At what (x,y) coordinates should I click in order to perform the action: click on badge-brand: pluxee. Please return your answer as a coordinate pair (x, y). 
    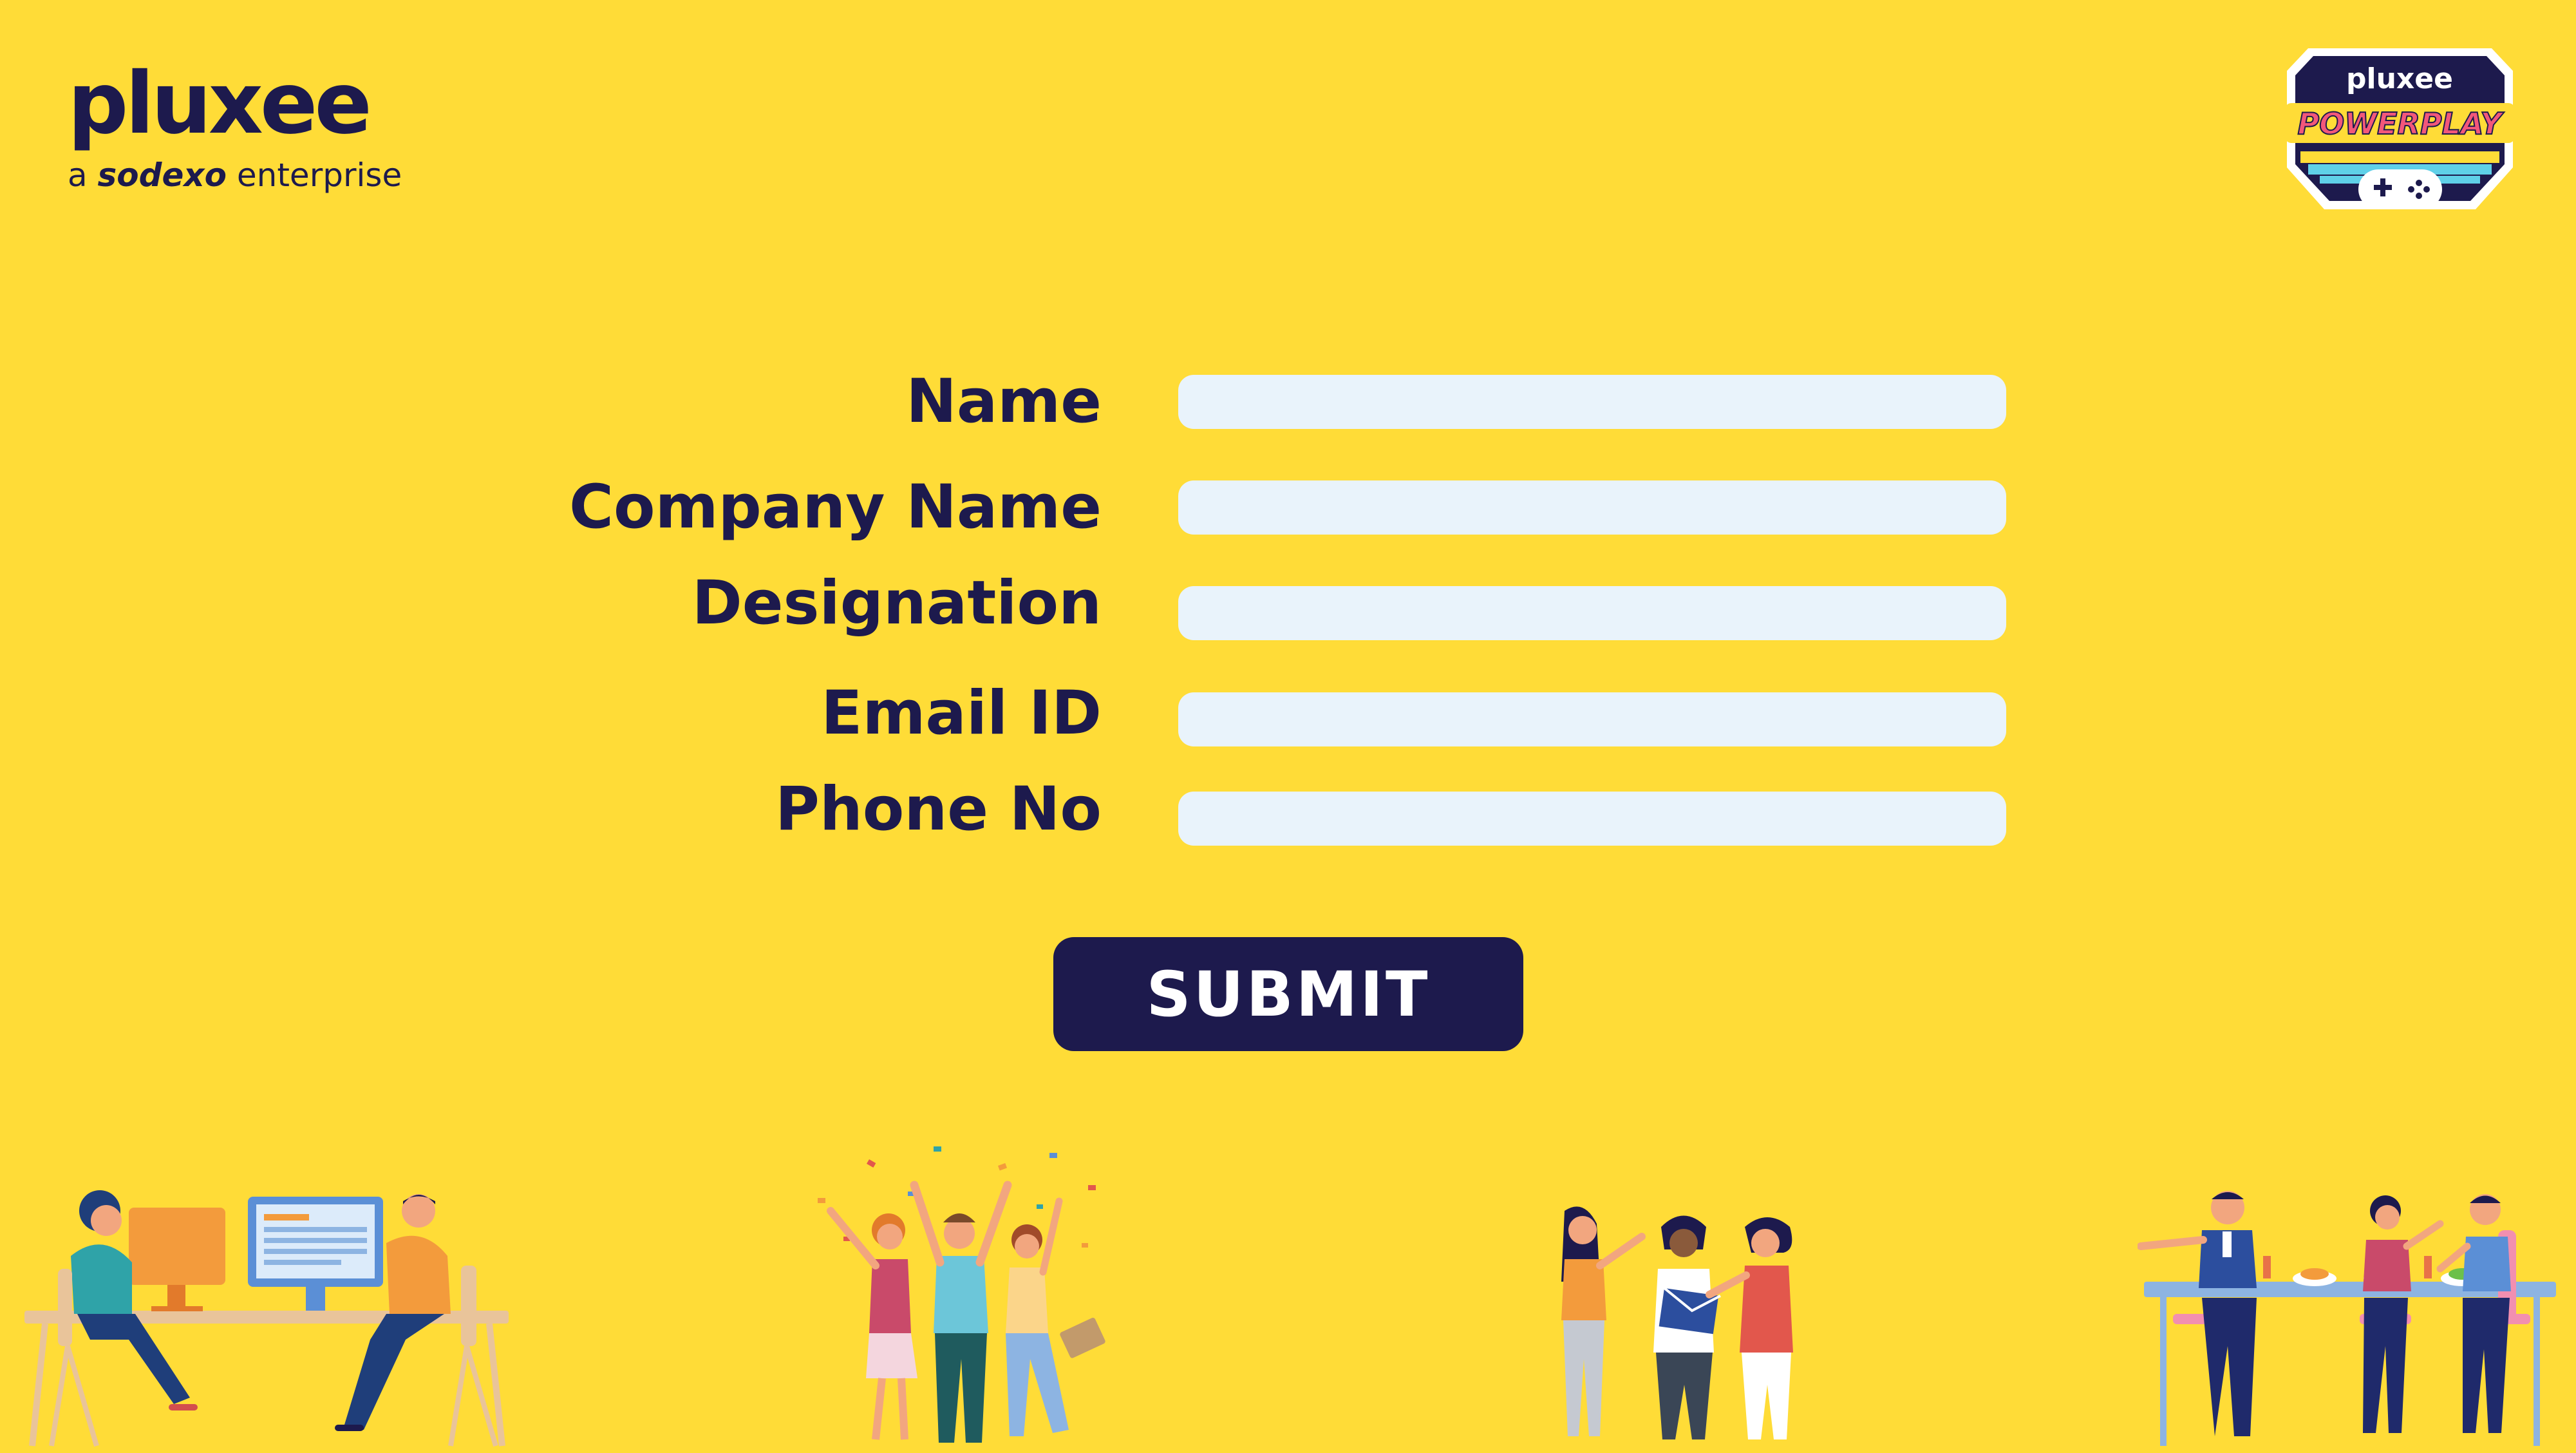
    Looking at the image, I should click on (2399, 78).